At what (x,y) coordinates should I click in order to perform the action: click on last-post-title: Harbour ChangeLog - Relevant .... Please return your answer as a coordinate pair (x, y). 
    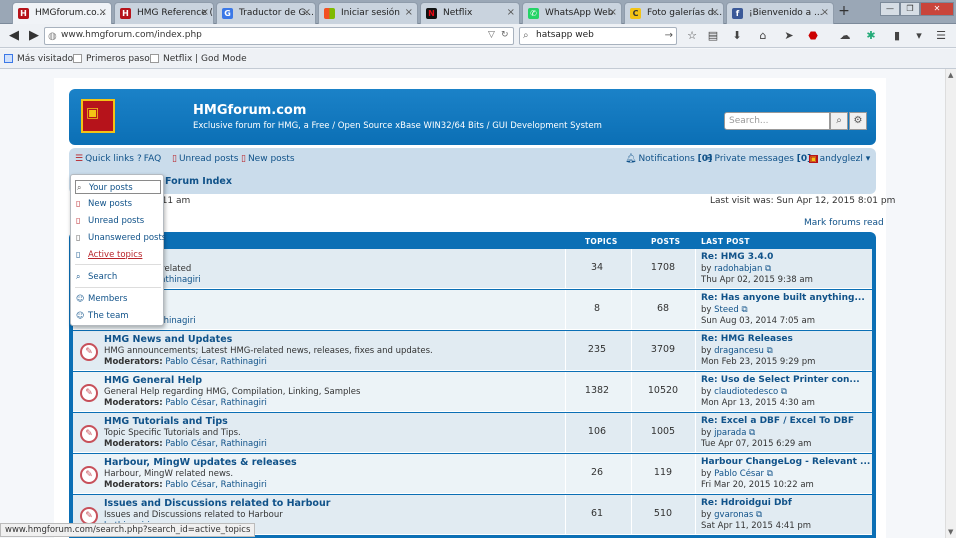
    Looking at the image, I should click on (785, 462).